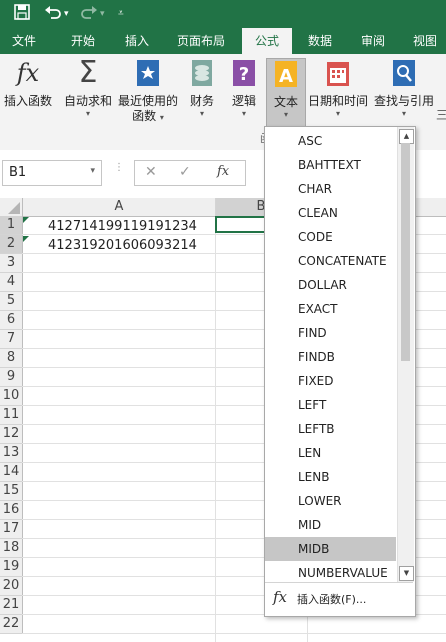  What do you see at coordinates (330, 213) in the screenshot?
I see `function-item-clean: CLEAN` at bounding box center [330, 213].